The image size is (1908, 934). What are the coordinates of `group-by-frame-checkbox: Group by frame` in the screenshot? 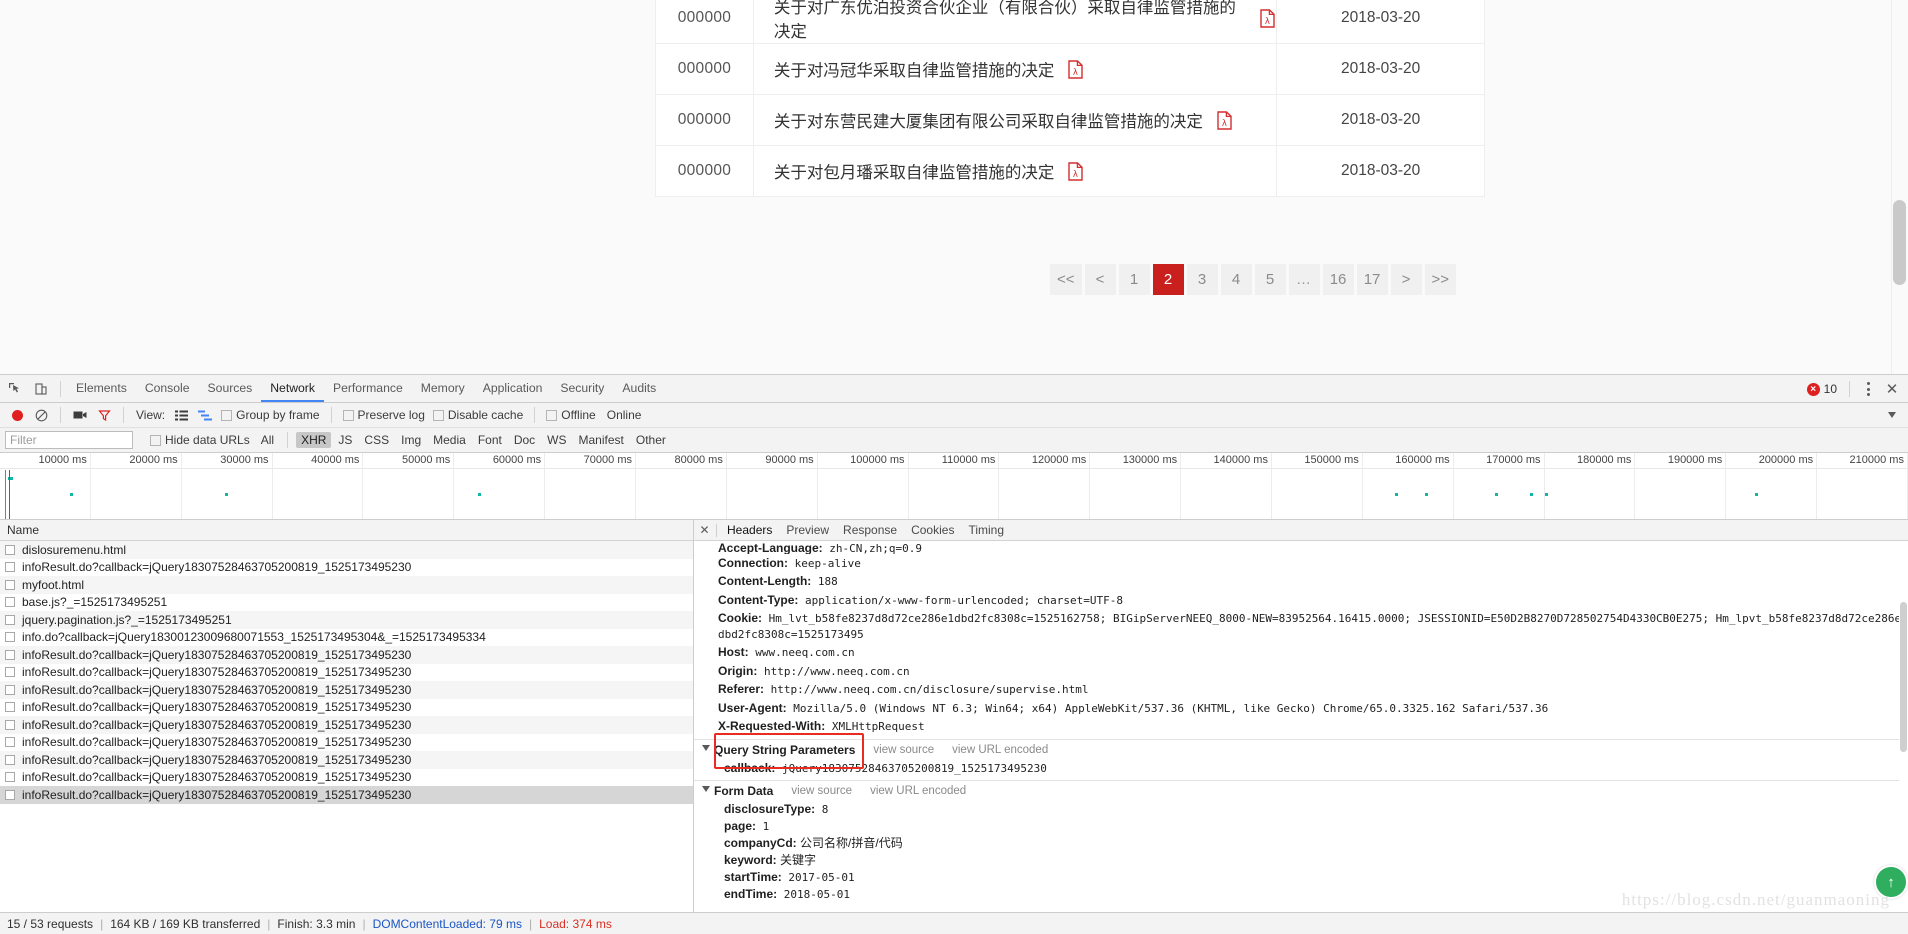 It's located at (270, 415).